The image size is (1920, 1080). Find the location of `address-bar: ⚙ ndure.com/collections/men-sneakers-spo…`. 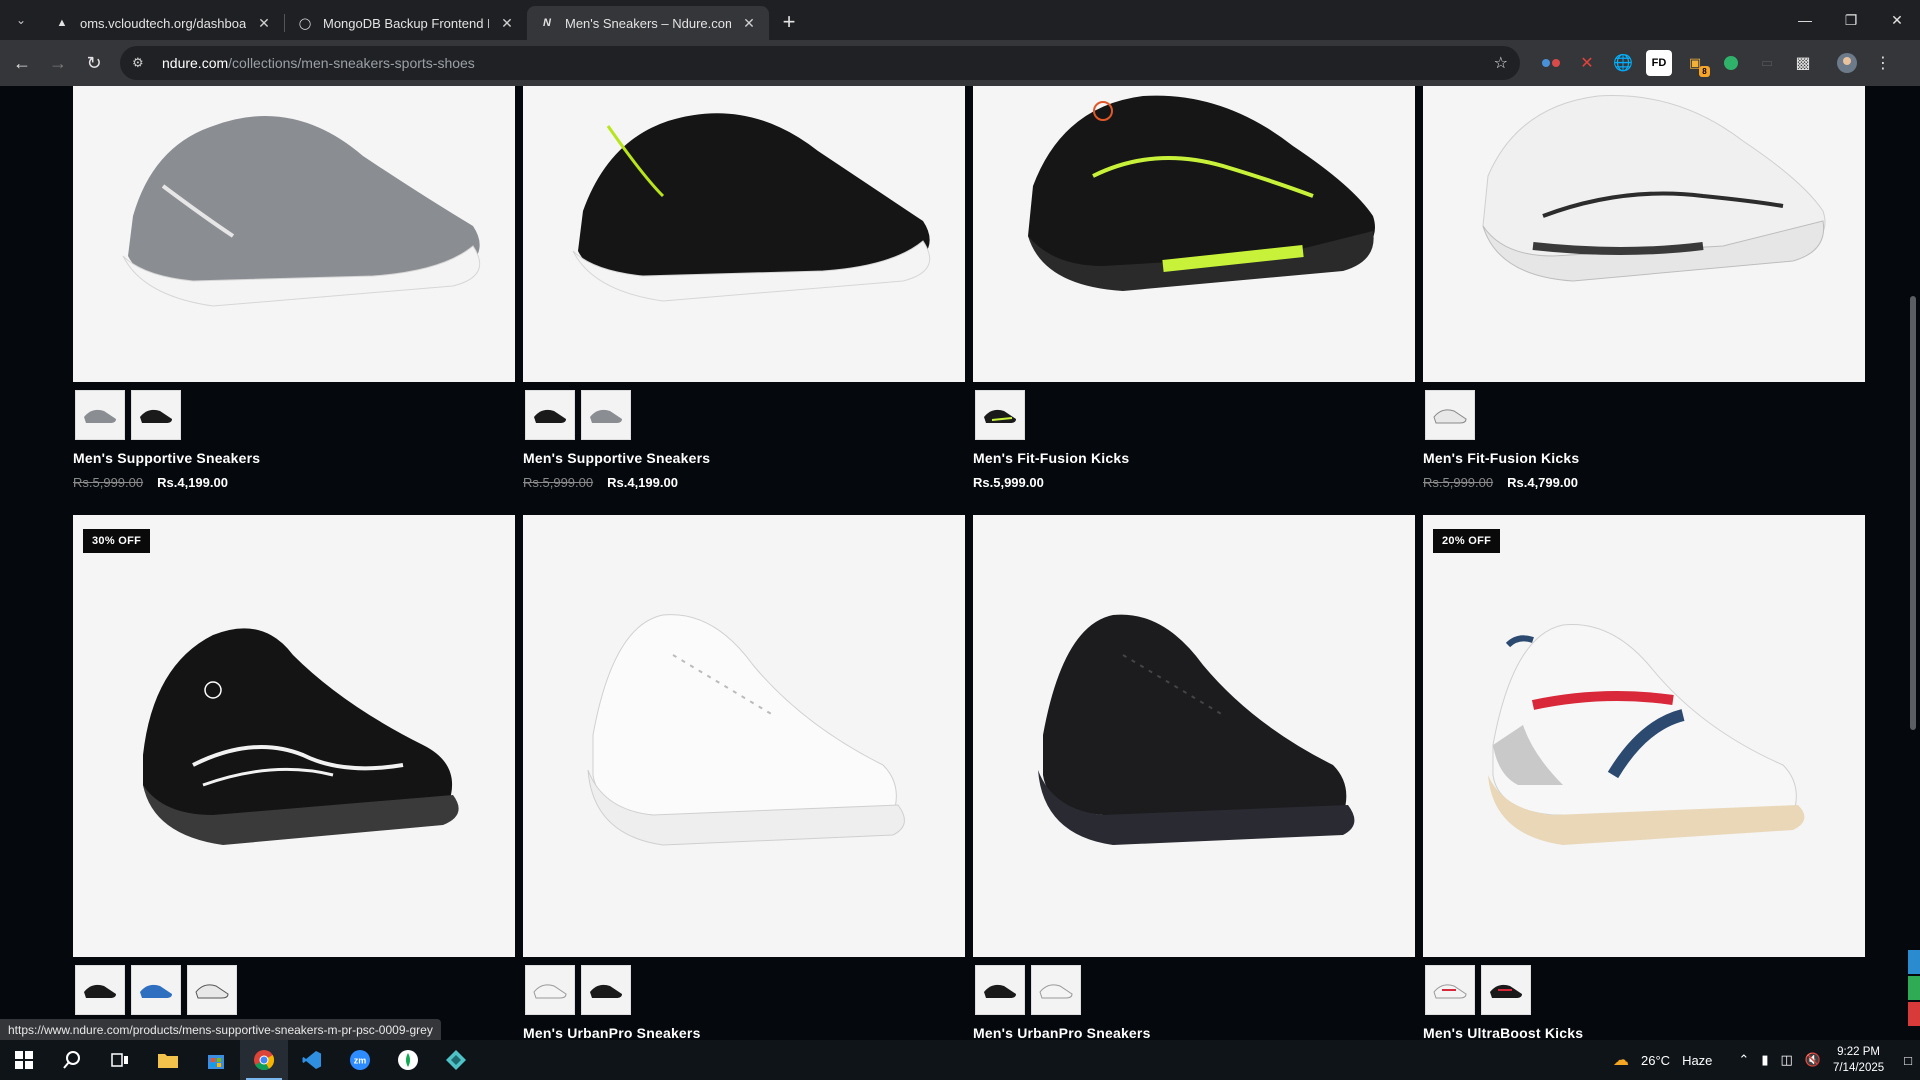

address-bar: ⚙ ndure.com/collections/men-sneakers-spo… is located at coordinates (820, 63).